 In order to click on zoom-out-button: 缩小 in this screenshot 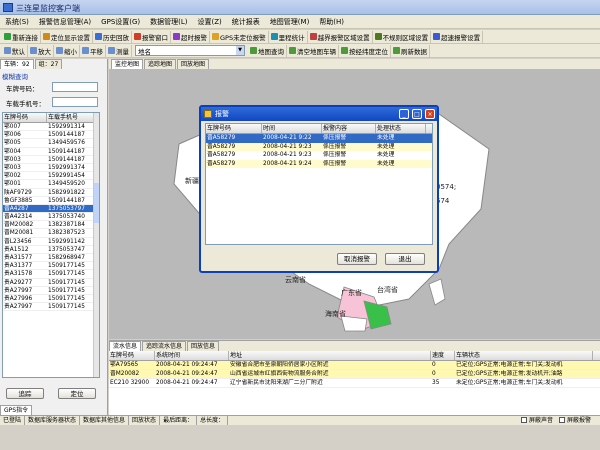, I will do `click(67, 50)`.